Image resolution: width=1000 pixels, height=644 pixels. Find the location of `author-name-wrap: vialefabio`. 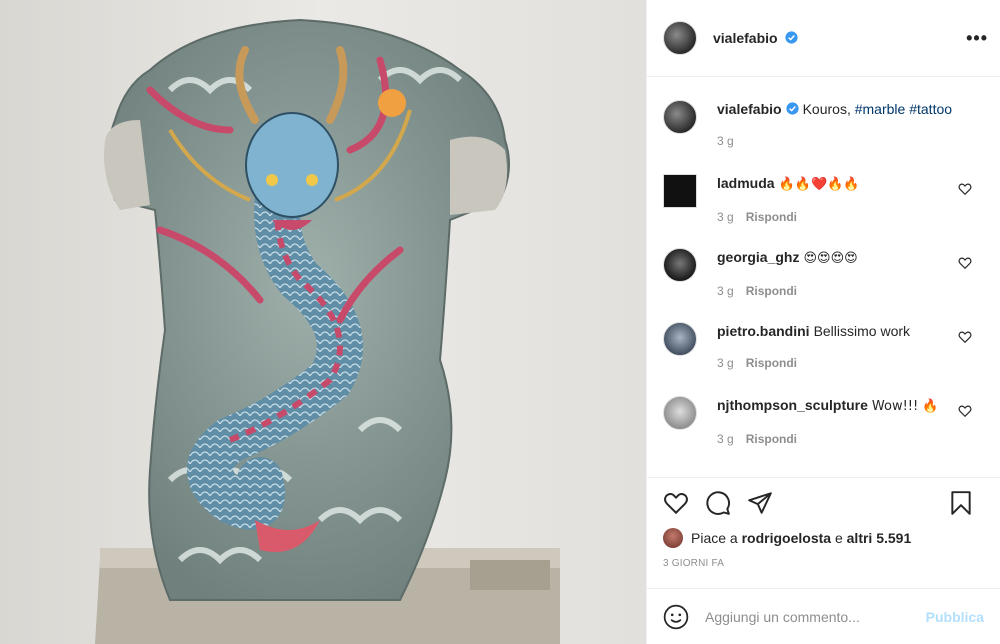

author-name-wrap: vialefabio is located at coordinates (756, 38).